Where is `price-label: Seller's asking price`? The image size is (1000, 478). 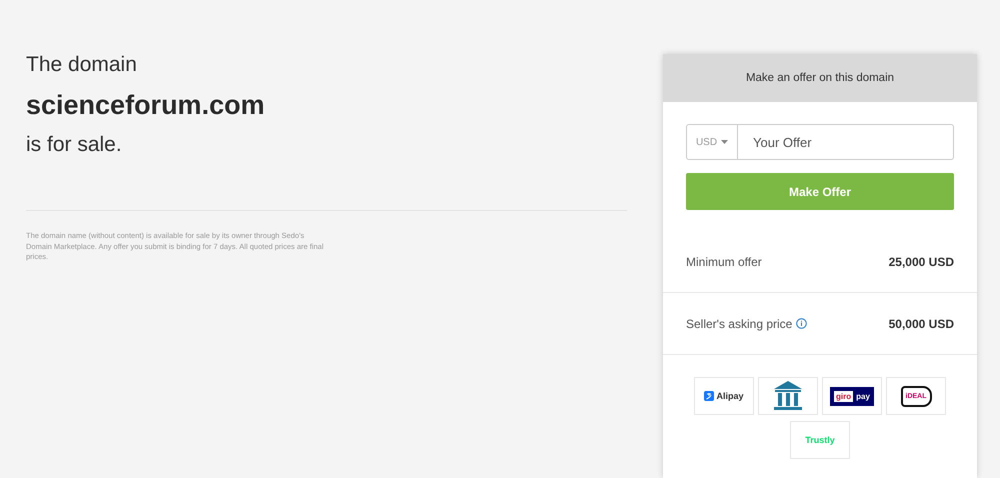 price-label: Seller's asking price is located at coordinates (739, 323).